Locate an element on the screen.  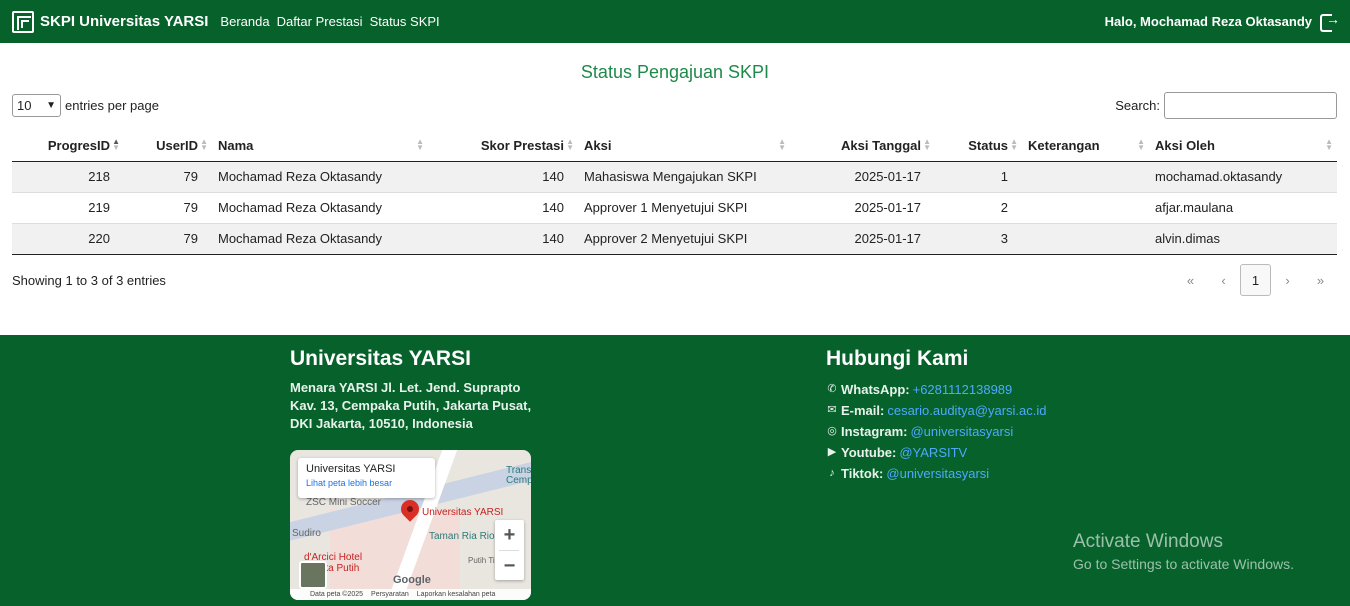
first-page-button: « is located at coordinates (1190, 280).